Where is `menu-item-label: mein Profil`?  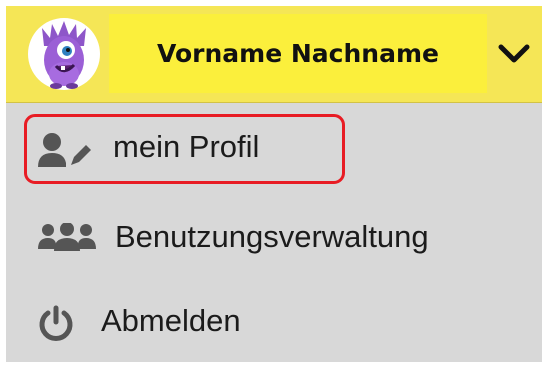 menu-item-label: mein Profil is located at coordinates (186, 146).